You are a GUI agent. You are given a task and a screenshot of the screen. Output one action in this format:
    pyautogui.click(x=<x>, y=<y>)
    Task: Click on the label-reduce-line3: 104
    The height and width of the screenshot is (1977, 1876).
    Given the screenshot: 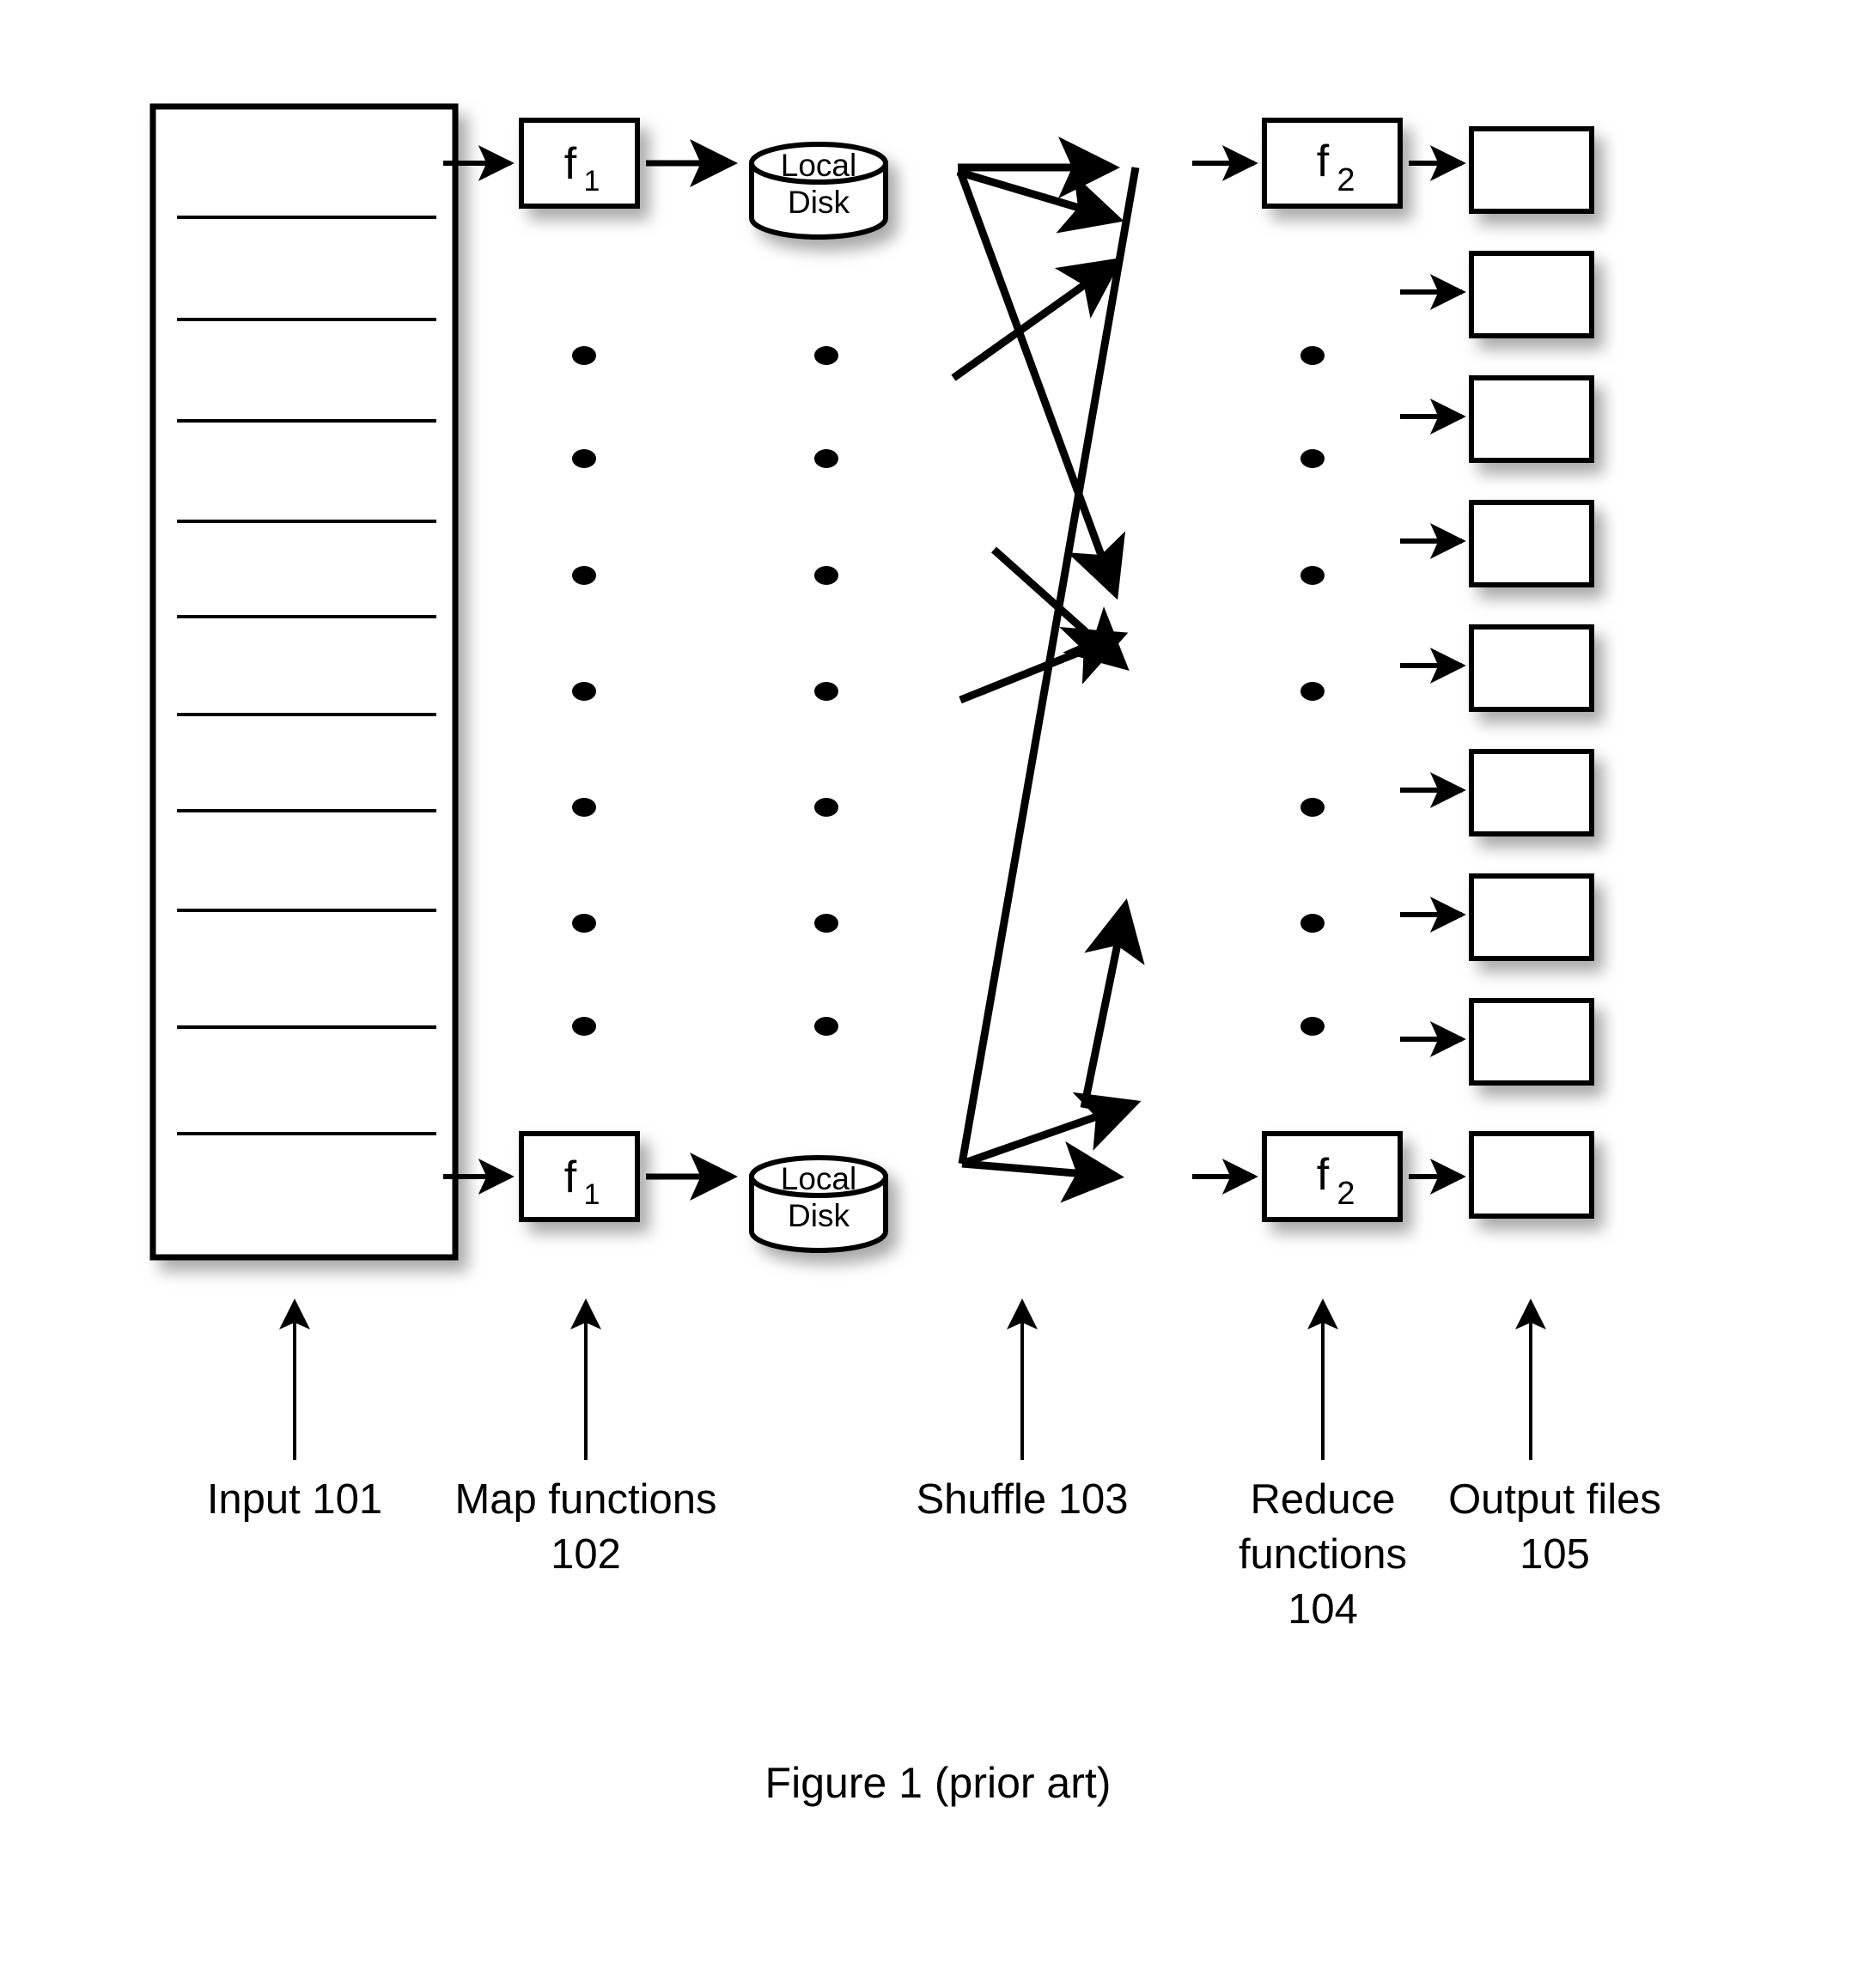 What is the action you would take?
    pyautogui.click(x=1323, y=1609)
    